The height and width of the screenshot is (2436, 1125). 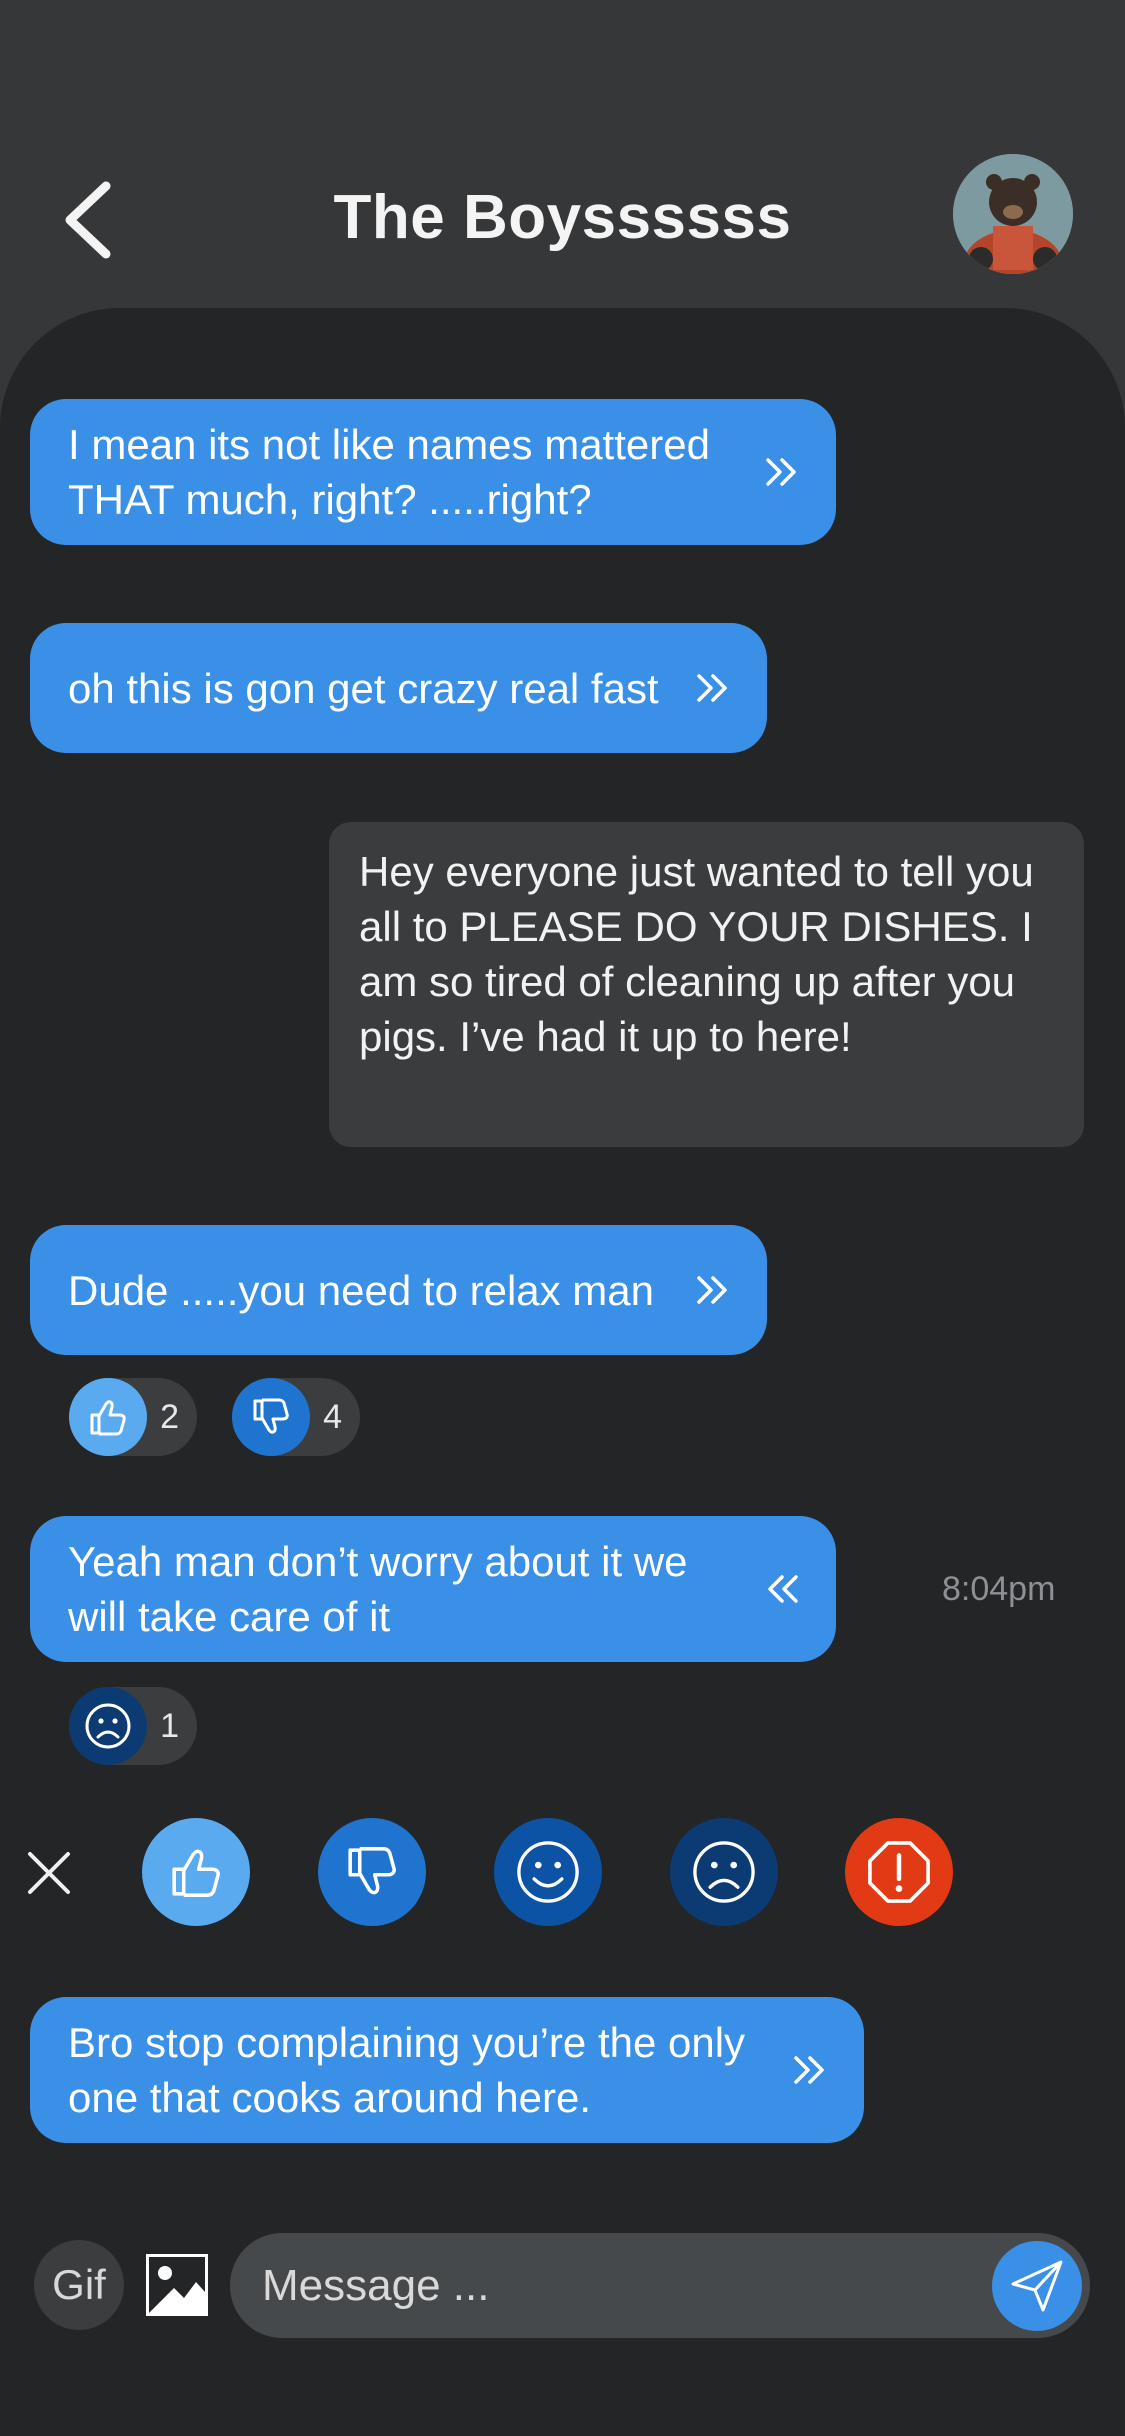 I want to click on image-icon, so click(x=177, y=2285).